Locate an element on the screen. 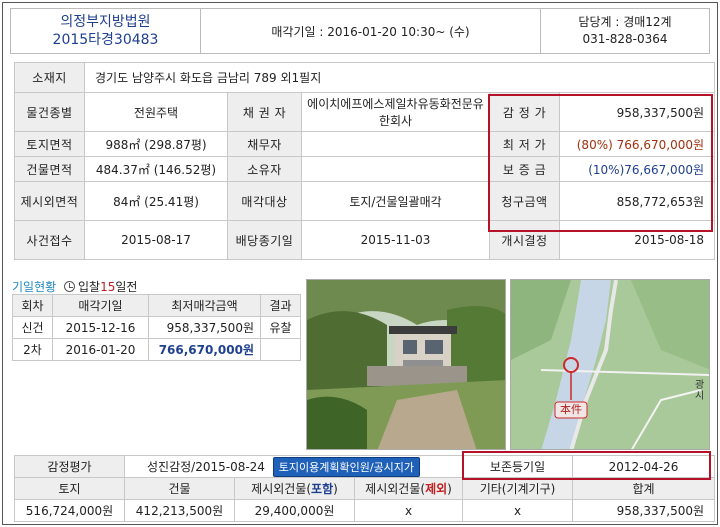  dividend-label: 배당종기일 is located at coordinates (264, 240).